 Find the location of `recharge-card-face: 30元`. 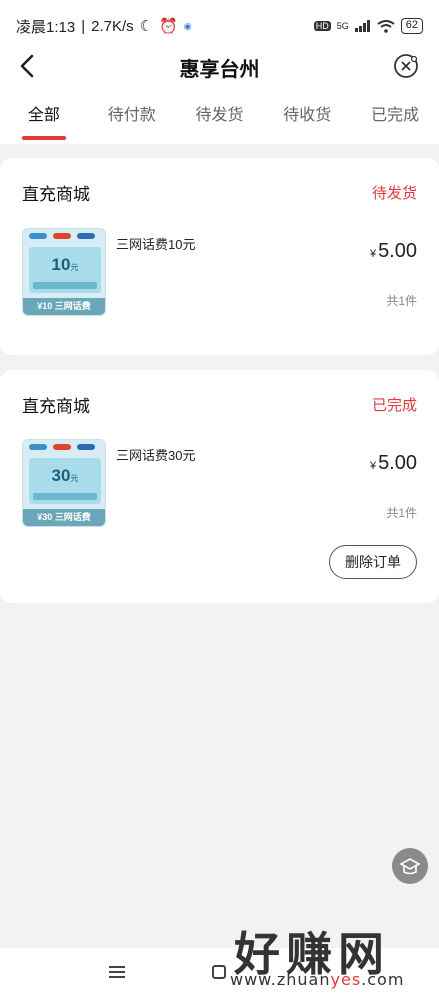

recharge-card-face: 30元 is located at coordinates (65, 481).